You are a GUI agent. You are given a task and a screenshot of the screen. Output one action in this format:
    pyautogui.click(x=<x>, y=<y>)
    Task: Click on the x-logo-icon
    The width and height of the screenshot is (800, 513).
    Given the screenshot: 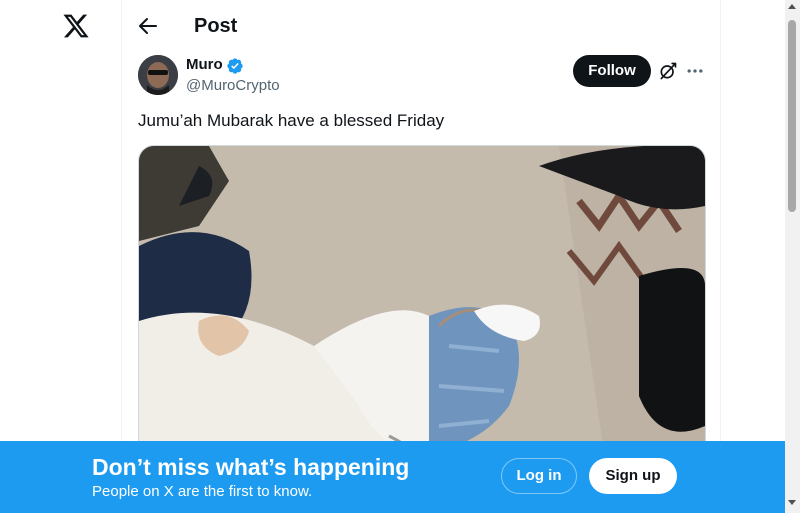 What is the action you would take?
    pyautogui.click(x=76, y=26)
    